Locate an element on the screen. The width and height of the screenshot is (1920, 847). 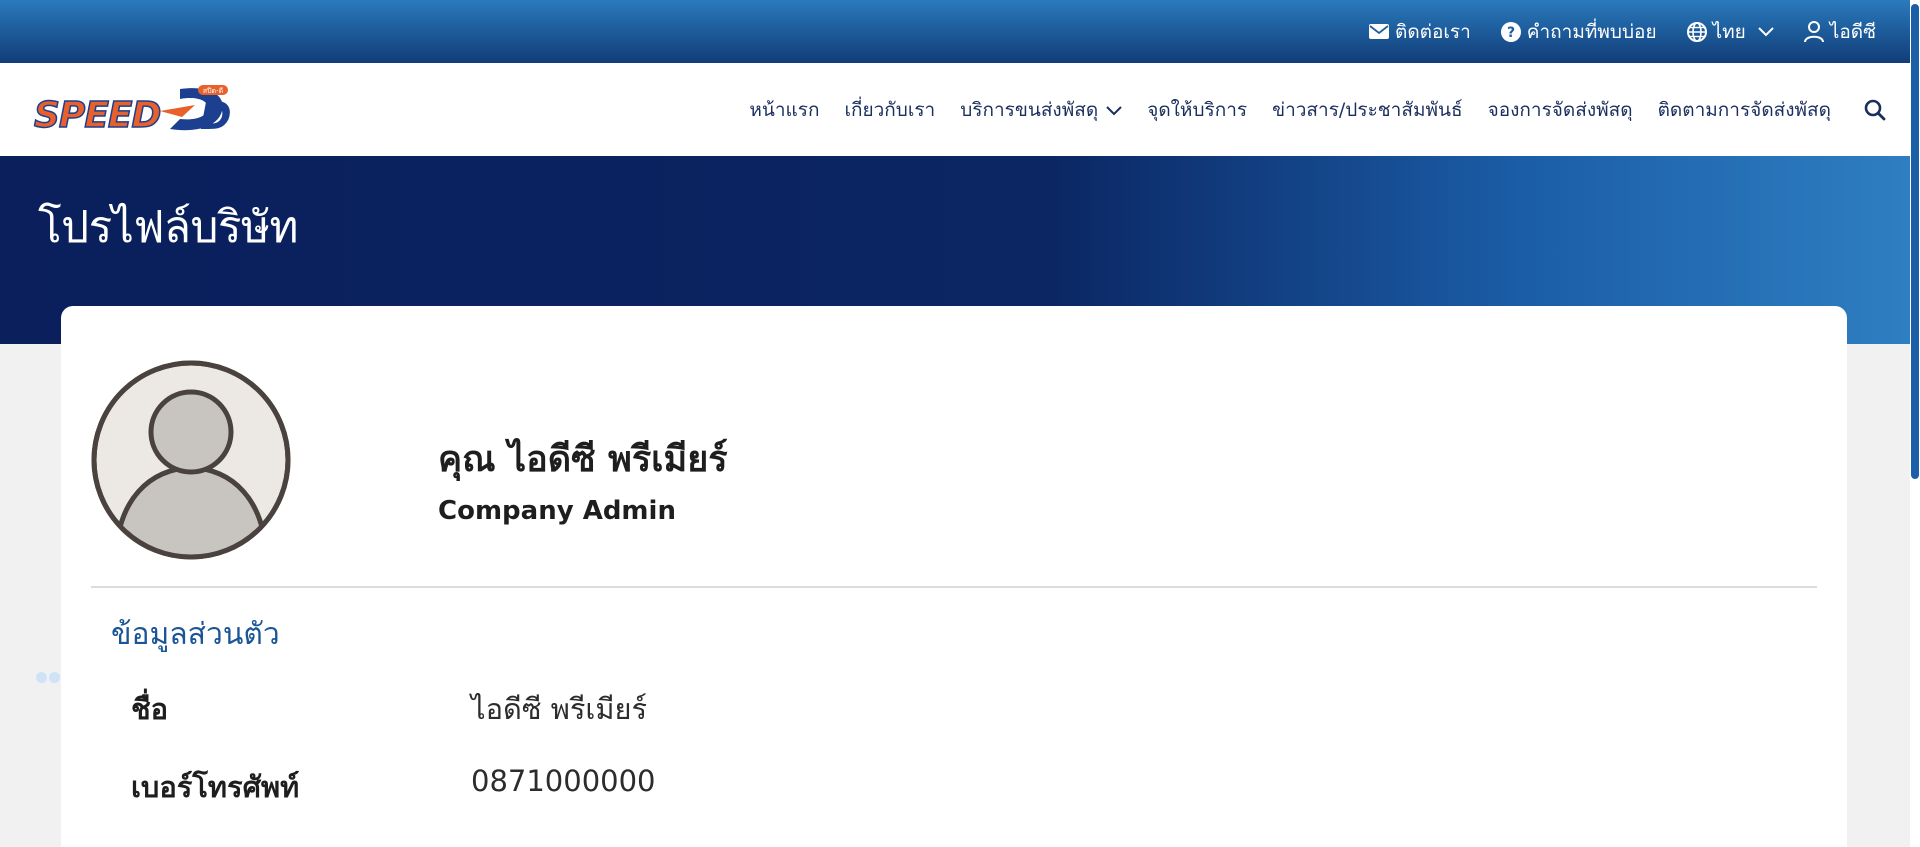
avatar is located at coordinates (191, 460).